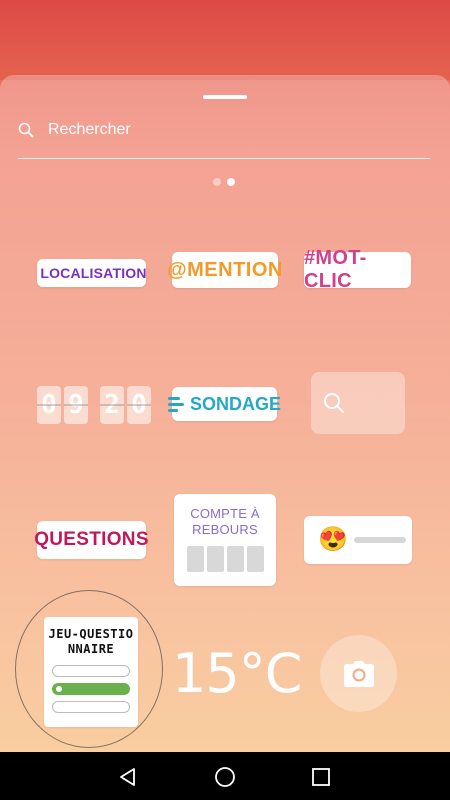  I want to click on quiz-sticker: JEU-QUESTIO NNAIRE, so click(91, 672).